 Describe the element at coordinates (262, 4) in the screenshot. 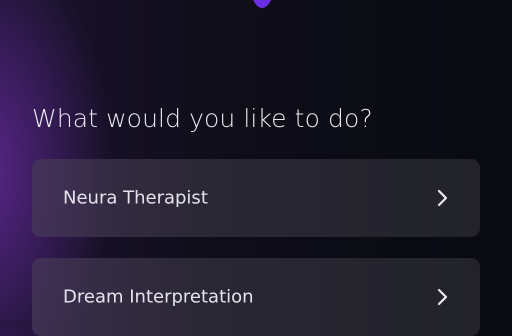

I see `app-logo-icon` at that location.